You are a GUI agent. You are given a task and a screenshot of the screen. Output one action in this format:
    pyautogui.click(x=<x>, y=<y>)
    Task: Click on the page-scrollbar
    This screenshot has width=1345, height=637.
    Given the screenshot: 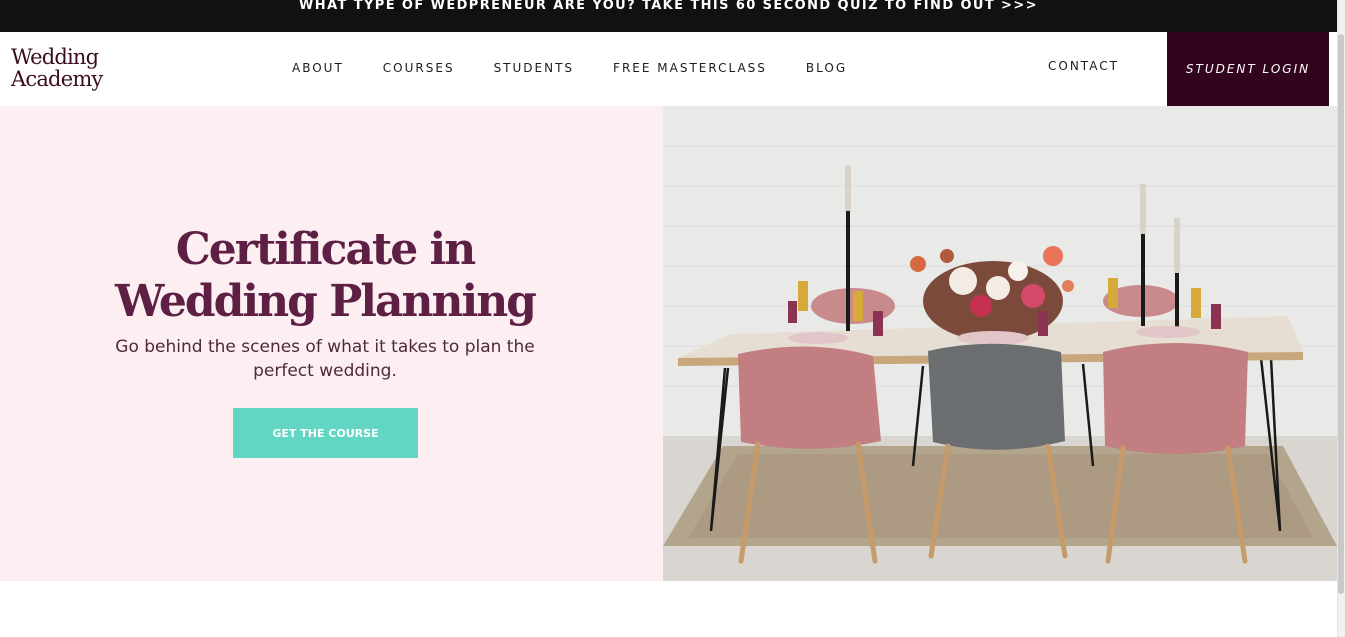 What is the action you would take?
    pyautogui.click(x=1341, y=318)
    